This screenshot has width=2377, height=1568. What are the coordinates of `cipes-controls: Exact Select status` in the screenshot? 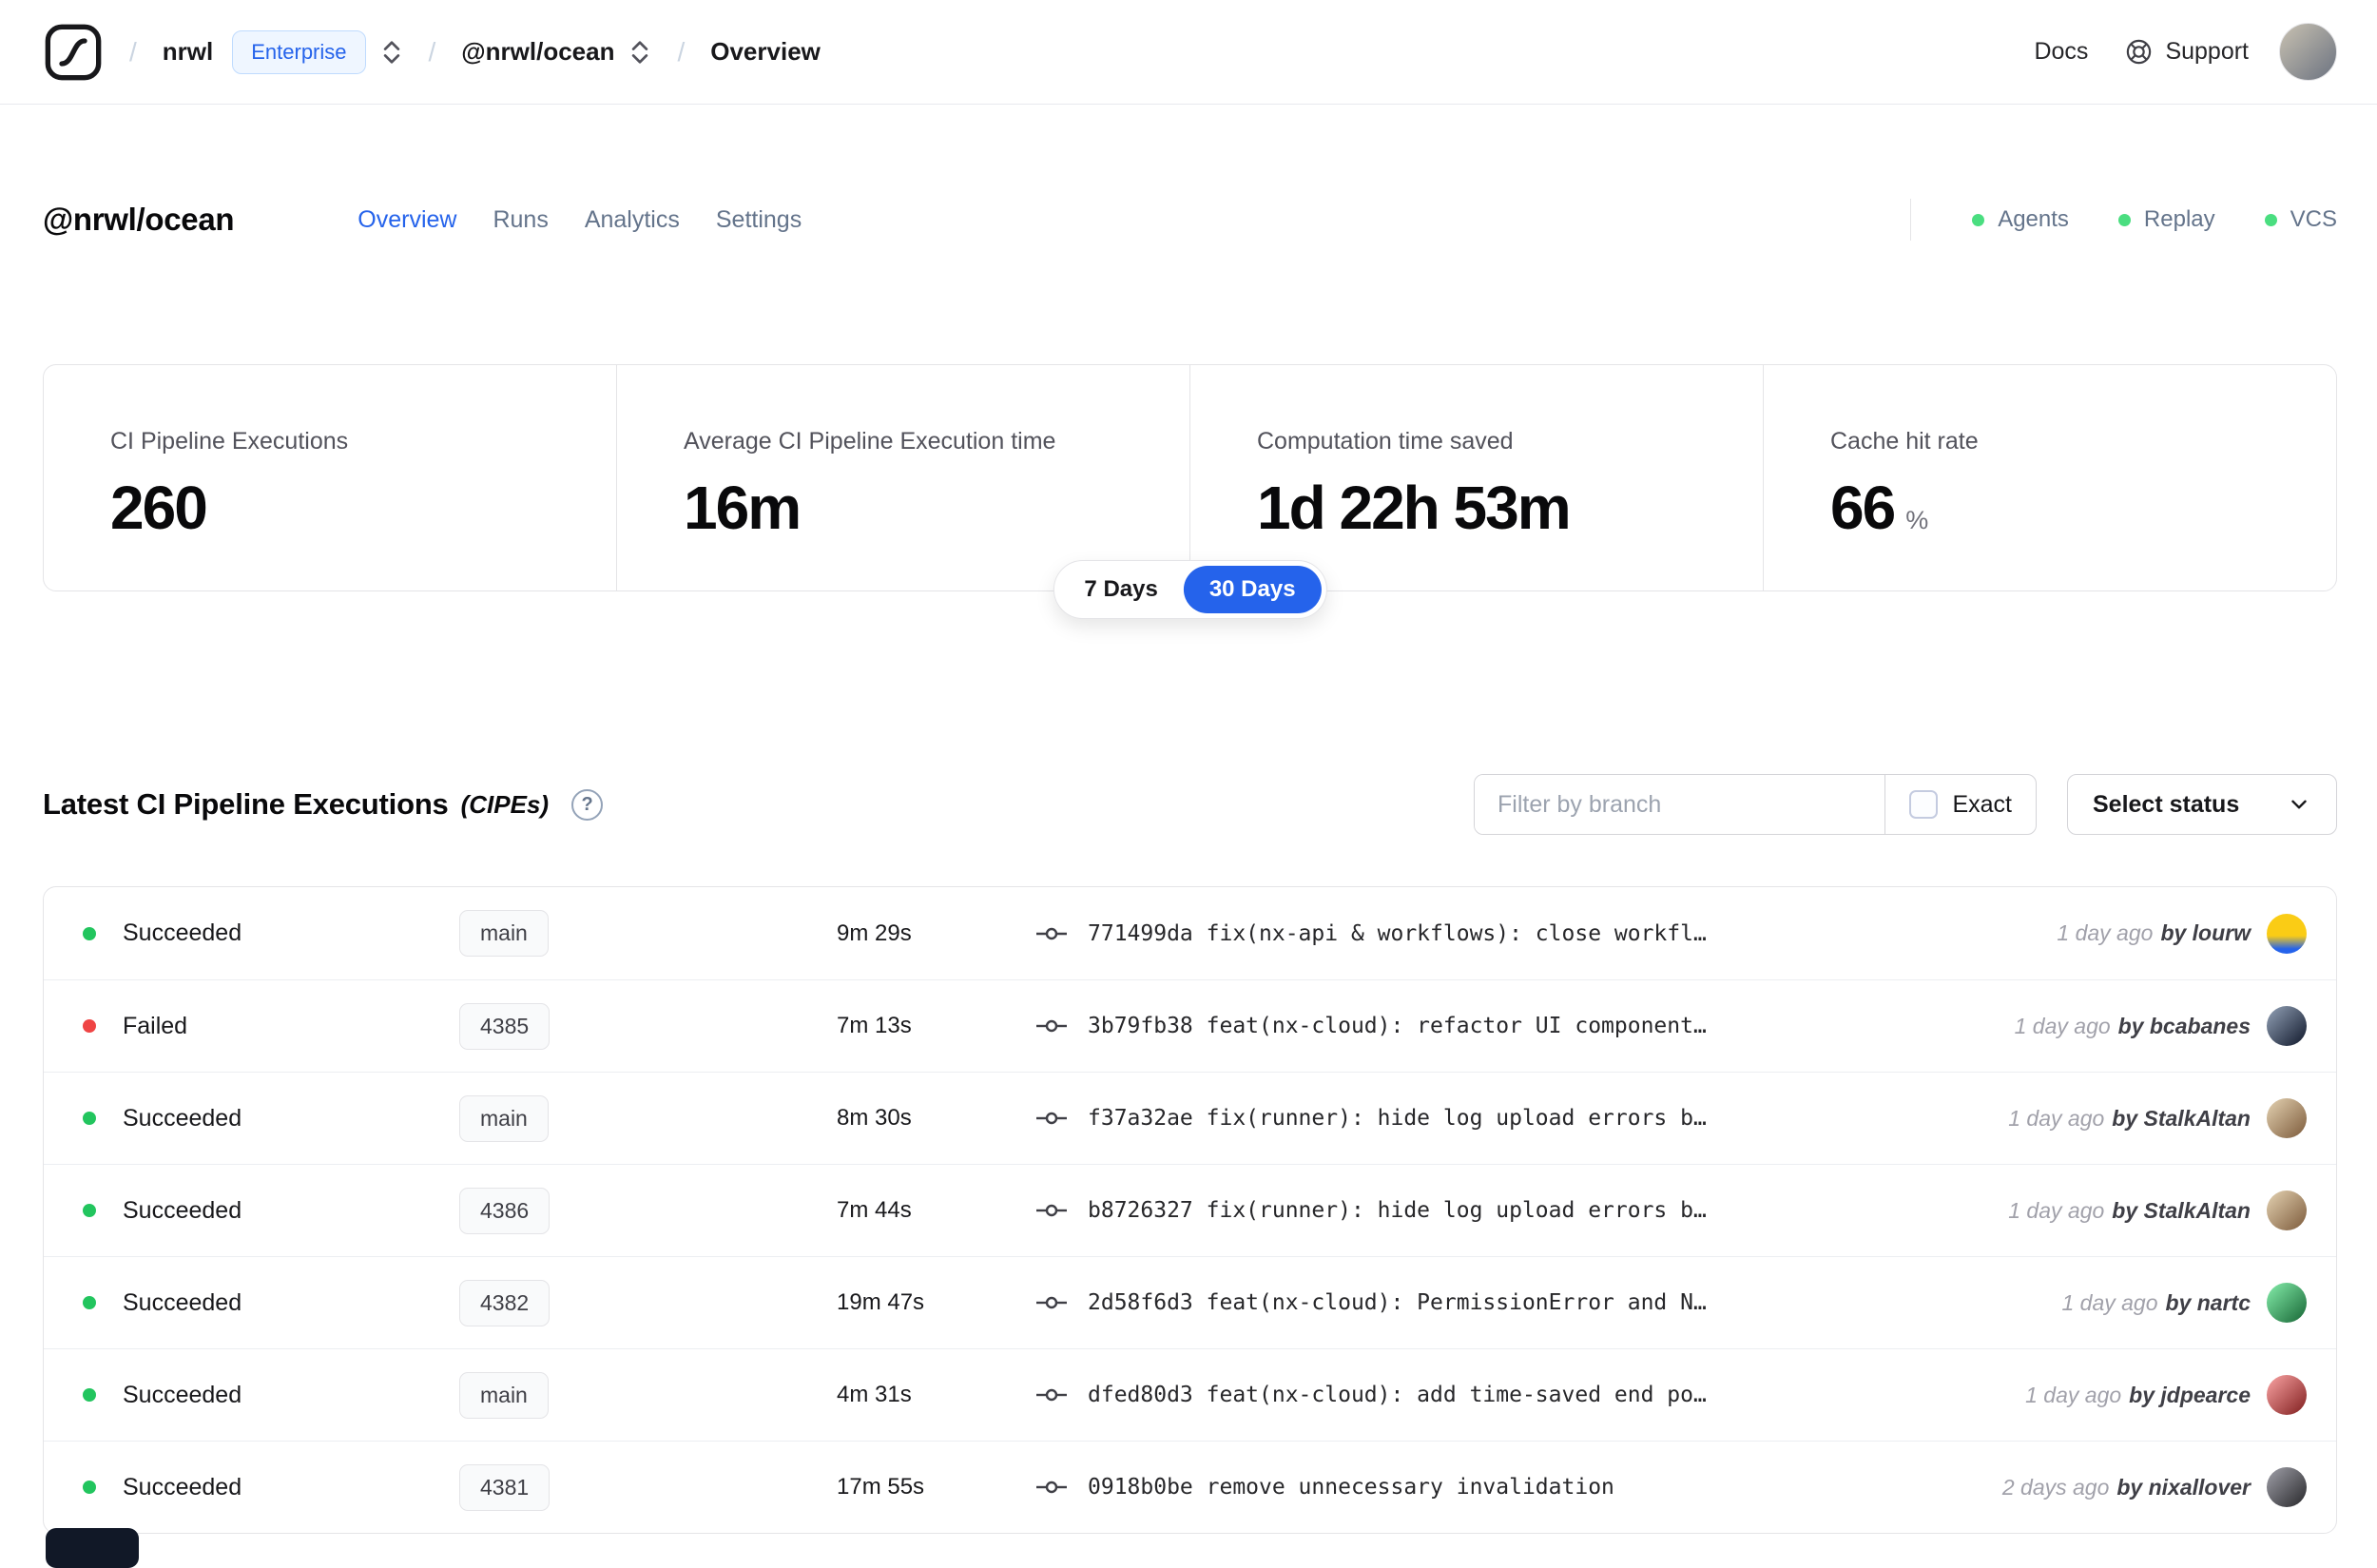 It's located at (1905, 804).